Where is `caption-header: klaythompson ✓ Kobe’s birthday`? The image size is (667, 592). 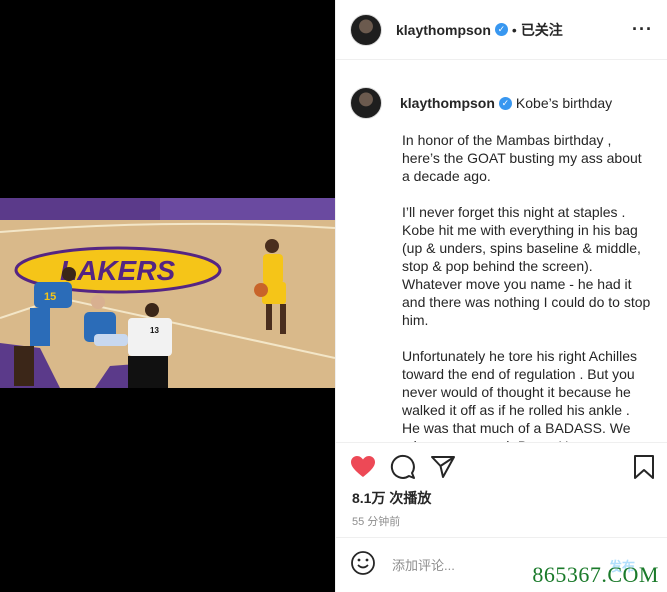
caption-header: klaythompson ✓ Kobe’s birthday is located at coordinates (500, 103).